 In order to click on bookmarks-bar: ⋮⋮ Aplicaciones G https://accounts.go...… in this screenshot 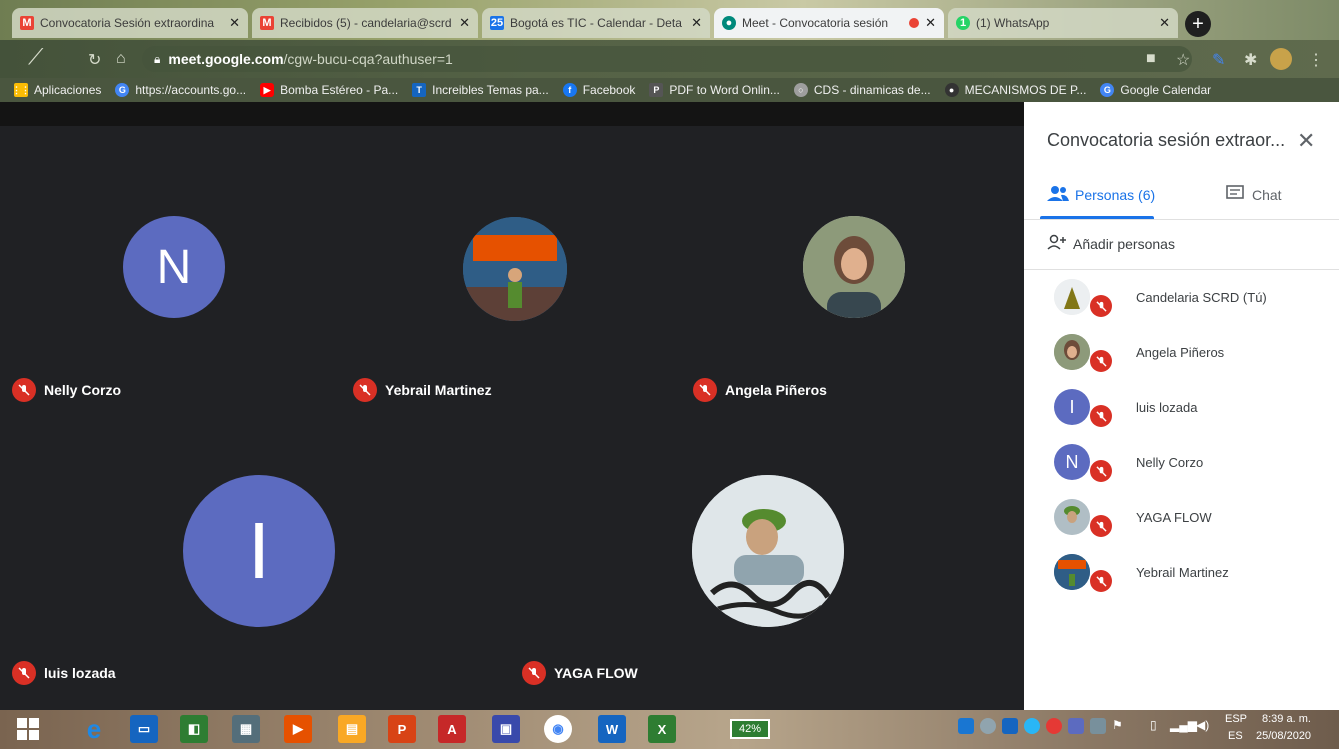, I will do `click(669, 90)`.